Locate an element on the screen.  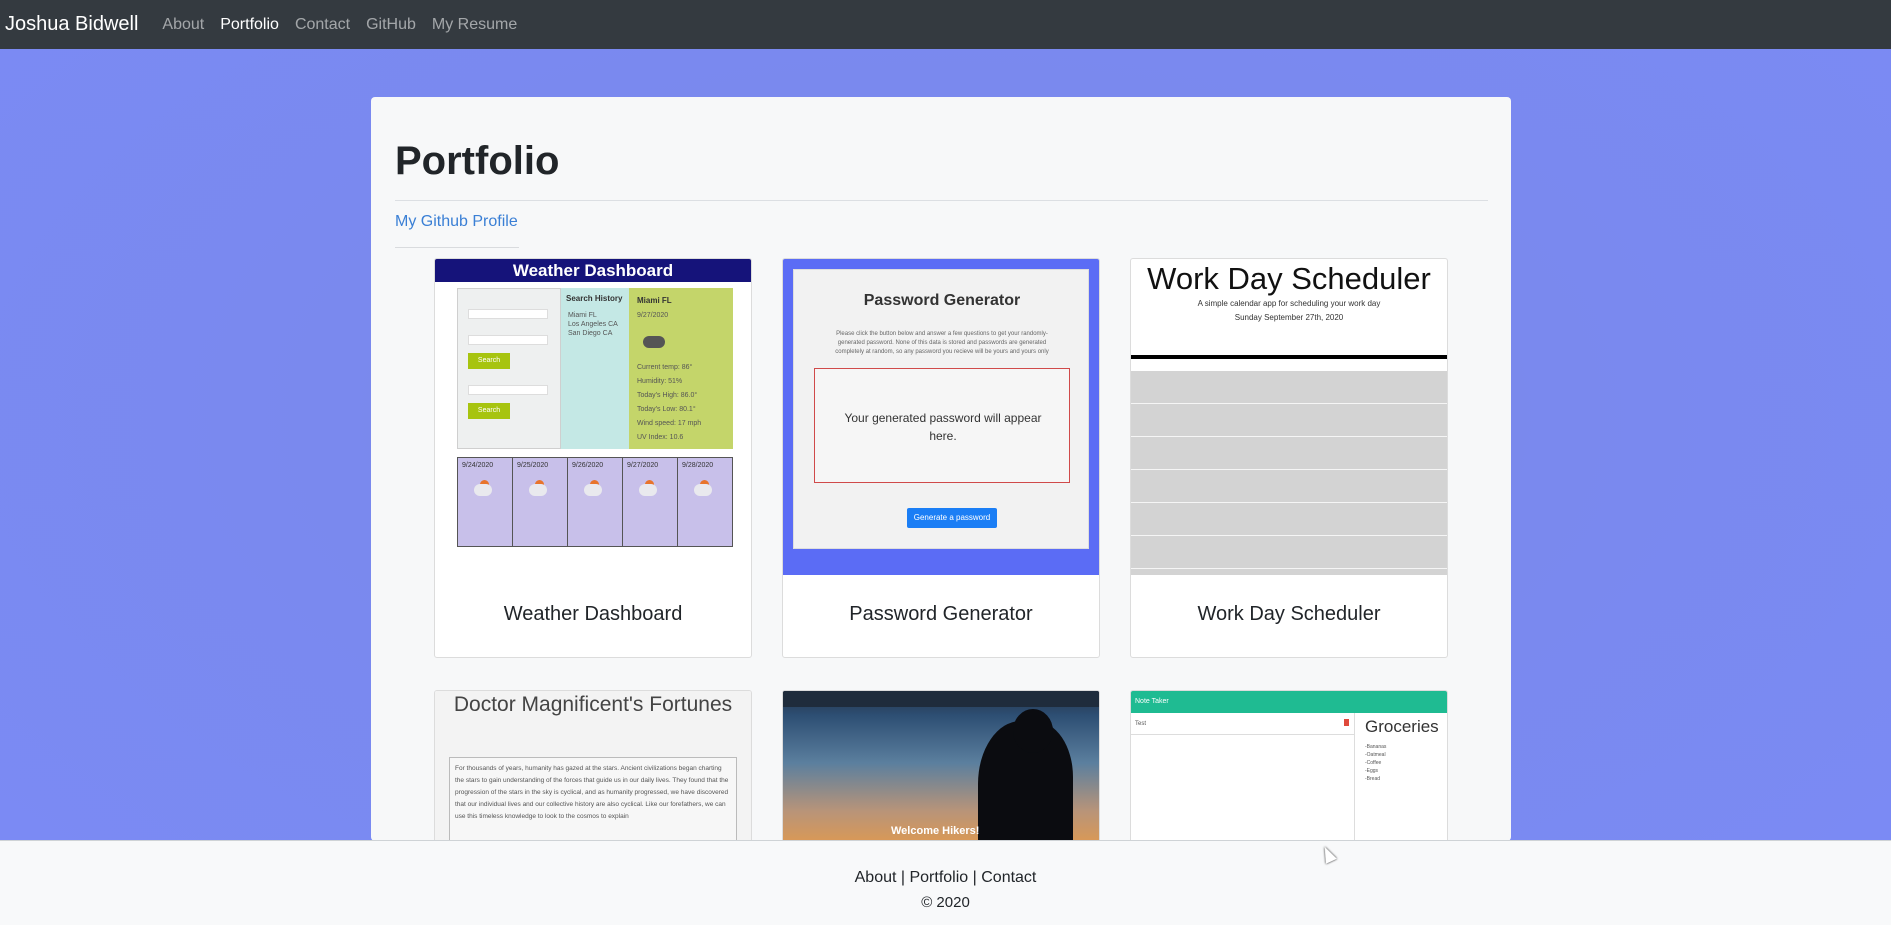
current-city: Miami FL is located at coordinates (654, 300).